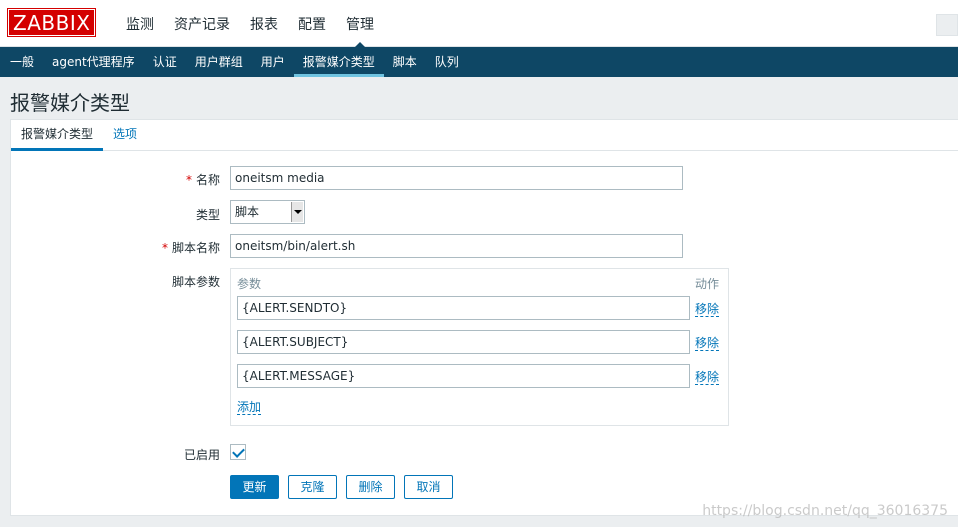  Describe the element at coordinates (312, 23) in the screenshot. I see `main-nav-configuration: 配置` at that location.